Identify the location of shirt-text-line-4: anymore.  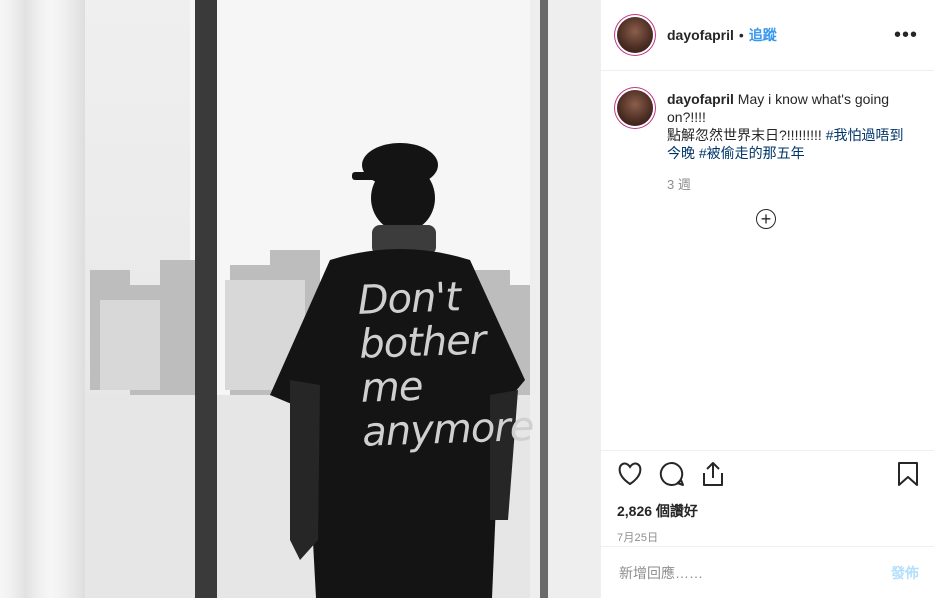
(448, 429).